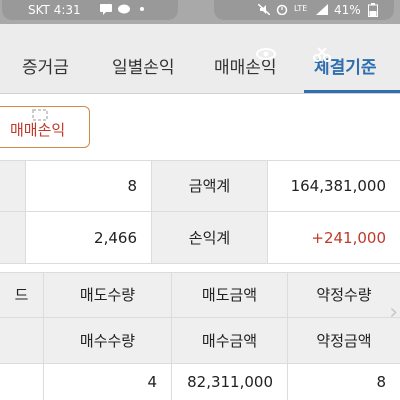  I want to click on column-header-sell-amount: 매도금액, so click(230, 295).